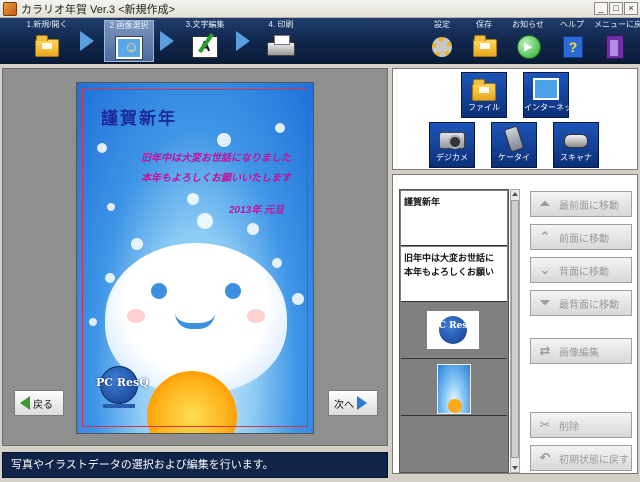  I want to click on back-button: 戻る, so click(39, 403).